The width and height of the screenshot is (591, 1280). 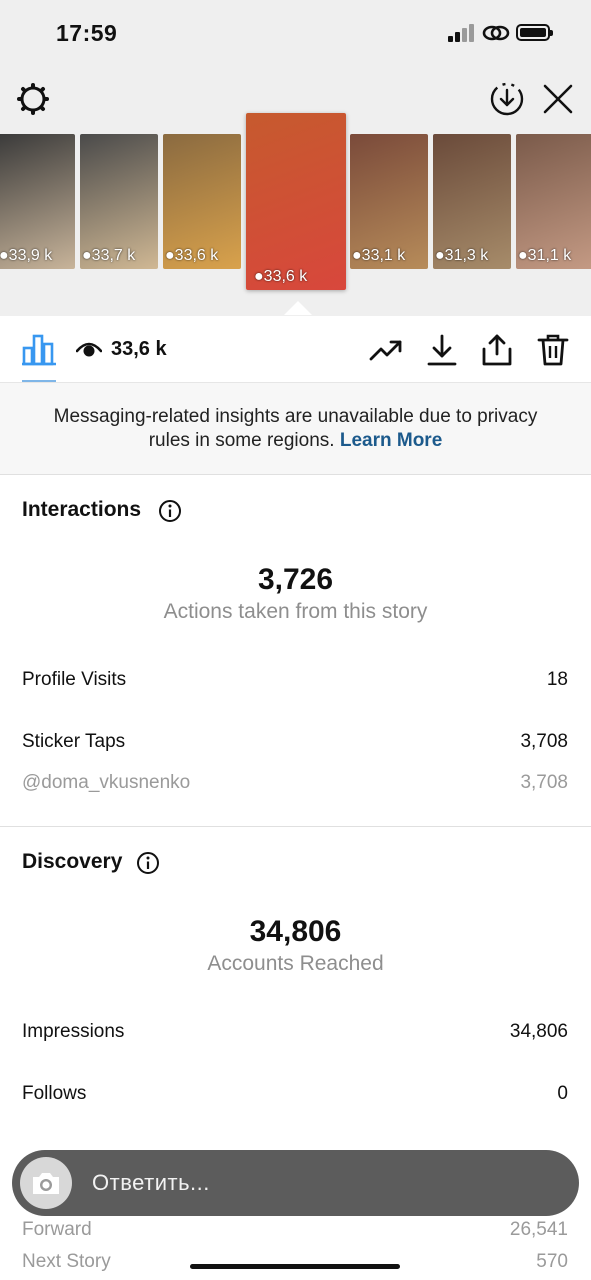 What do you see at coordinates (391, 440) in the screenshot?
I see `learn-more-link: Learn More` at bounding box center [391, 440].